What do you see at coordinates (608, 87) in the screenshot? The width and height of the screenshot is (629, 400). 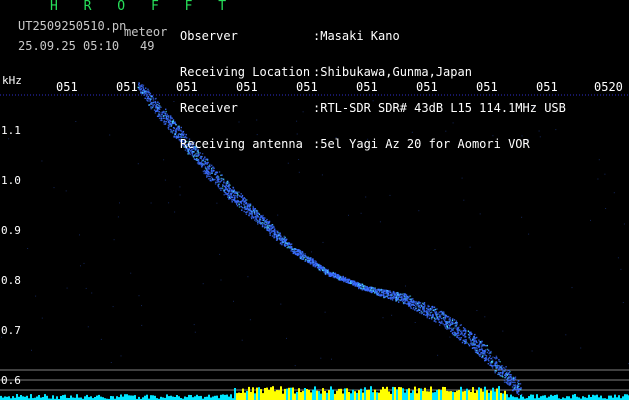 I see `x-tick-label: 0520` at bounding box center [608, 87].